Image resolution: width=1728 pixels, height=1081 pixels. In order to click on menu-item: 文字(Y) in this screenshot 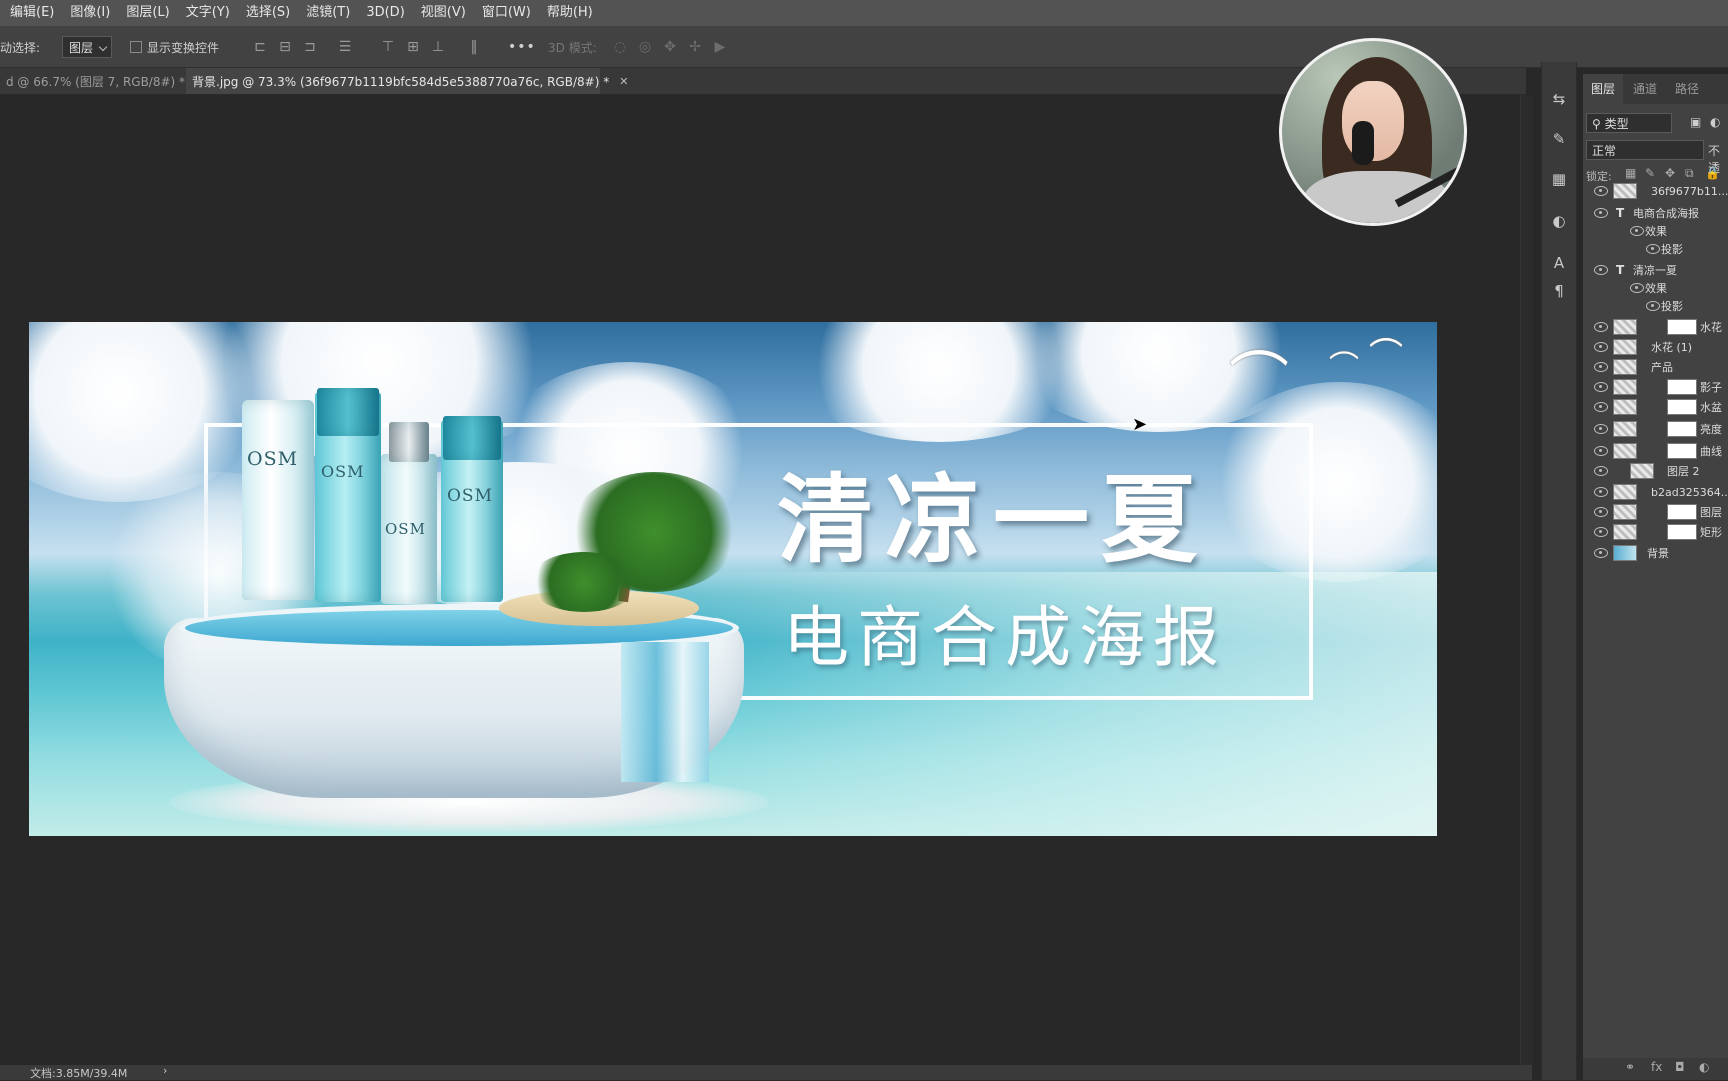, I will do `click(208, 13)`.